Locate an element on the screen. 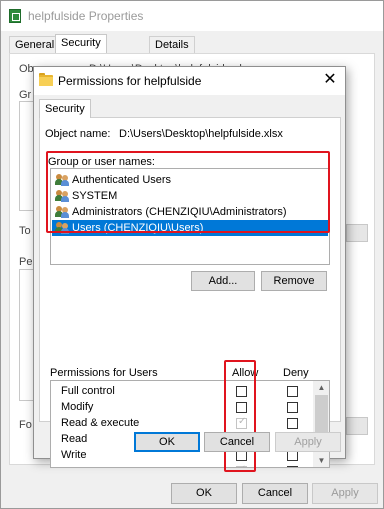 The image size is (384, 509). tab-security: Security is located at coordinates (81, 44).